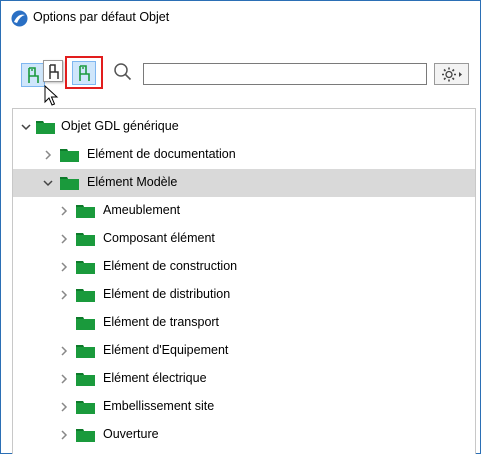 This screenshot has width=481, height=454. Describe the element at coordinates (244, 295) in the screenshot. I see `tree-item: Elément de distribution` at that location.